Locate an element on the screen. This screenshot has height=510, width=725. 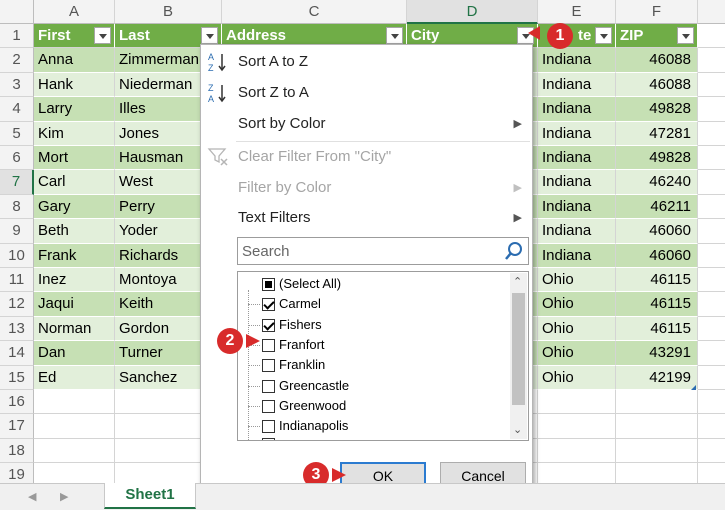
table-cell-zip: 43291 is located at coordinates (657, 353).